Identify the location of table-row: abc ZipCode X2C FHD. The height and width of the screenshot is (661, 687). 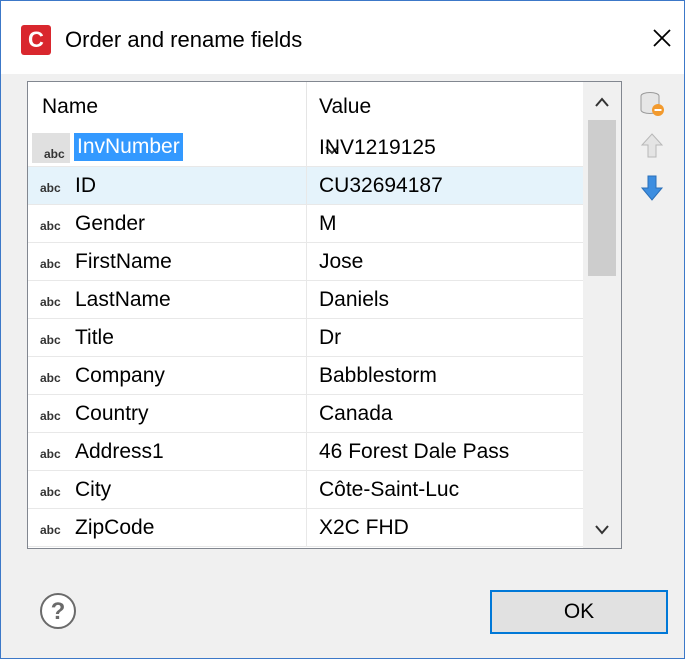
(305, 528).